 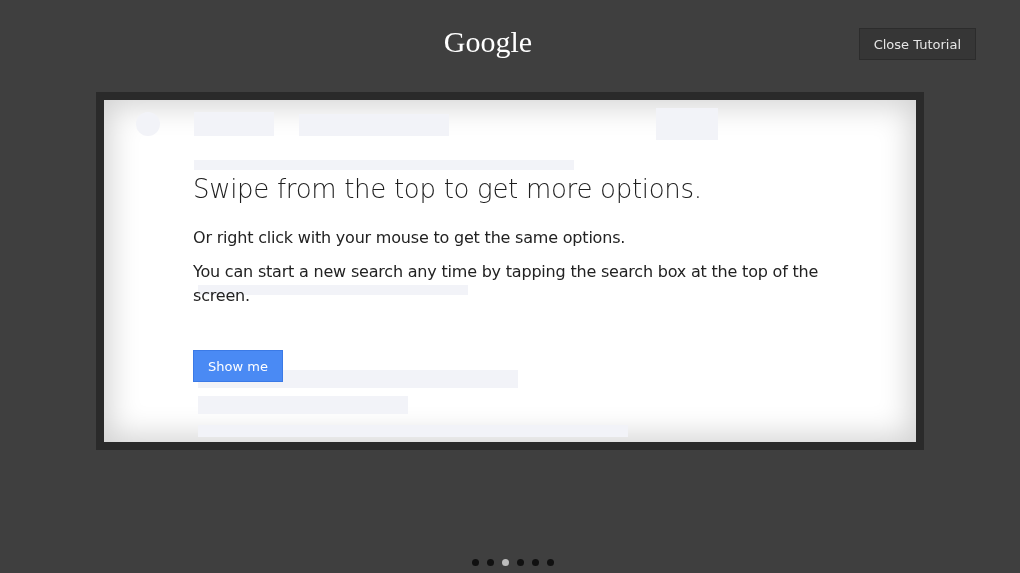 What do you see at coordinates (410, 238) in the screenshot?
I see `instruction-text: Or right click with your mouse to get the same options.` at bounding box center [410, 238].